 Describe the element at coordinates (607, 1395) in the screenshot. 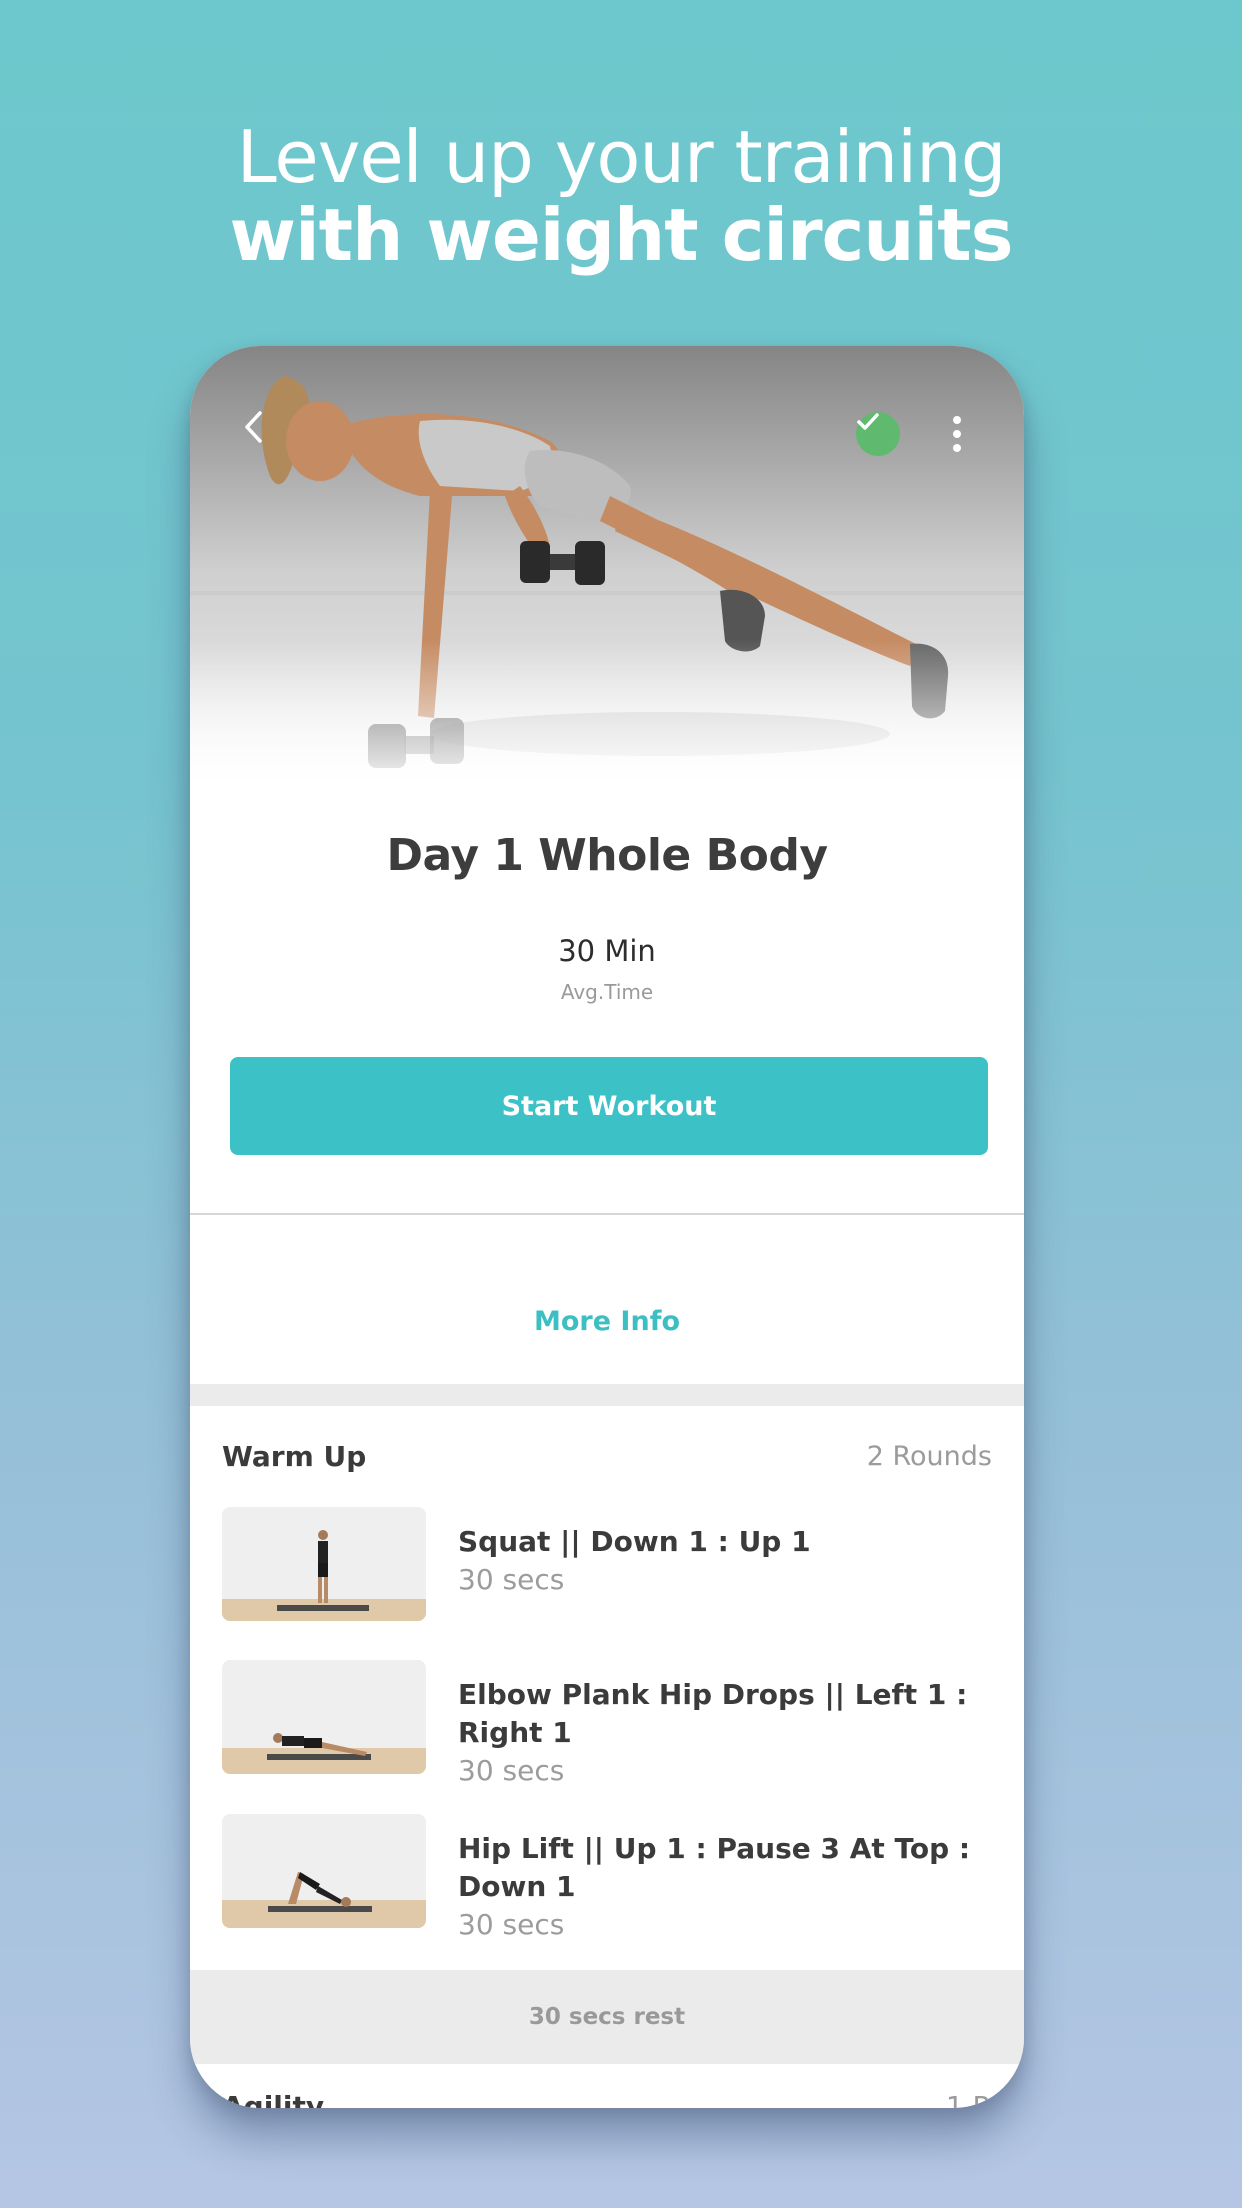

I see `section-separator` at that location.